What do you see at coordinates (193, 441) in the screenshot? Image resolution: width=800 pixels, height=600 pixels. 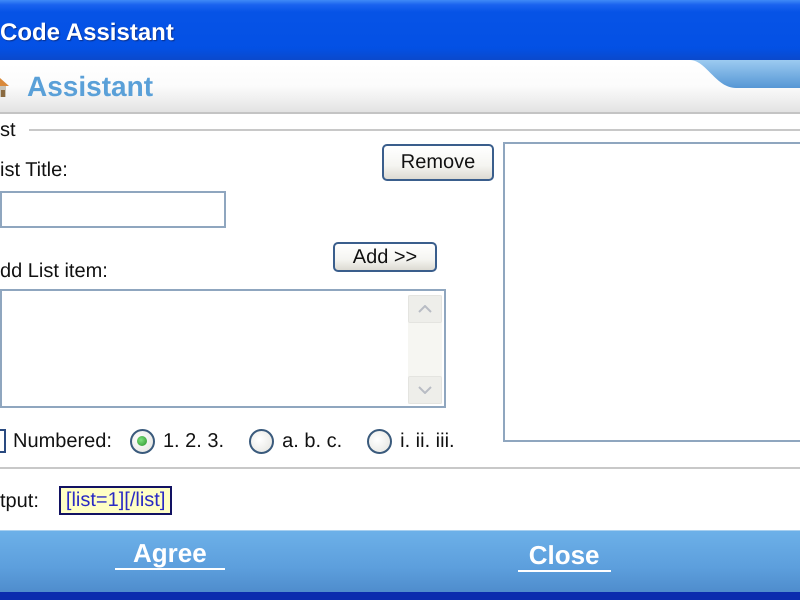 I see `radio-label: 1. 2. 3.` at bounding box center [193, 441].